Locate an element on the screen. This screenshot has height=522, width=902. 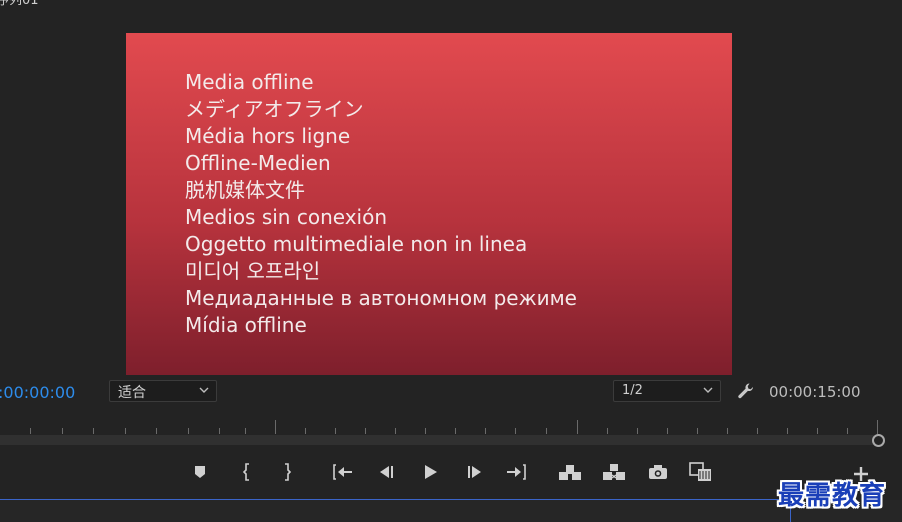
offline-line: Offline-Medien is located at coordinates (258, 163).